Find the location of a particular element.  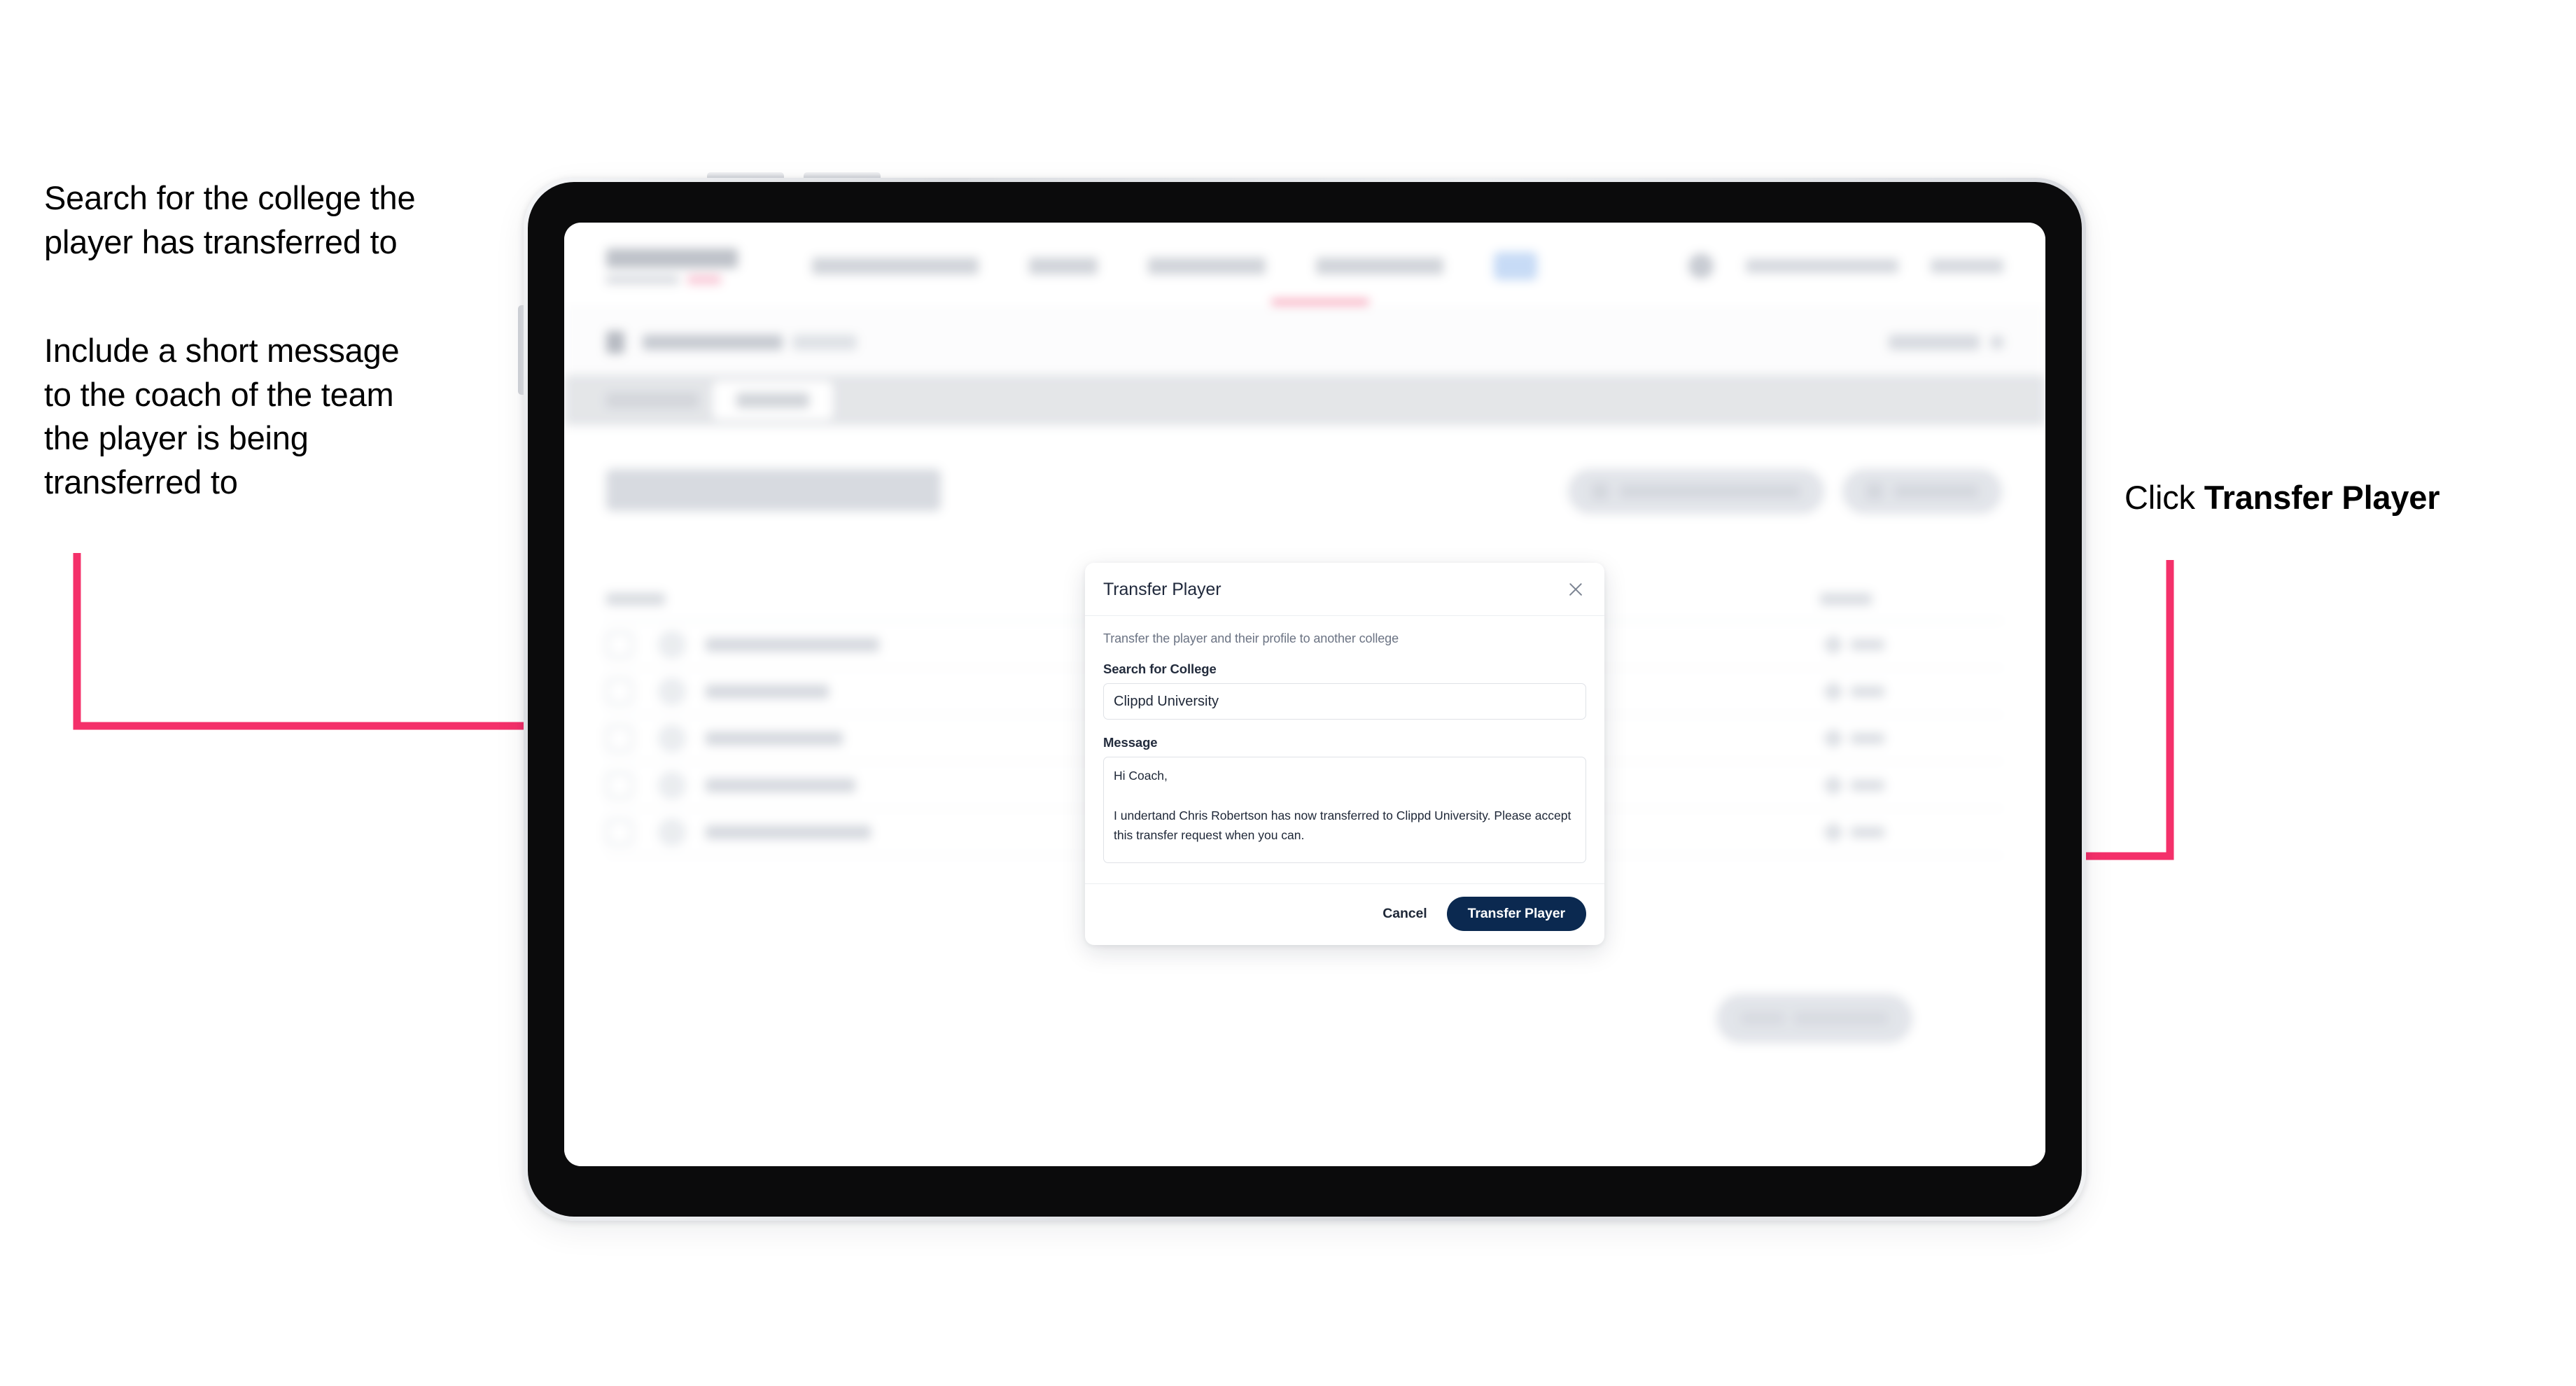

annotation-right-prefix: Click is located at coordinates (2164, 497).